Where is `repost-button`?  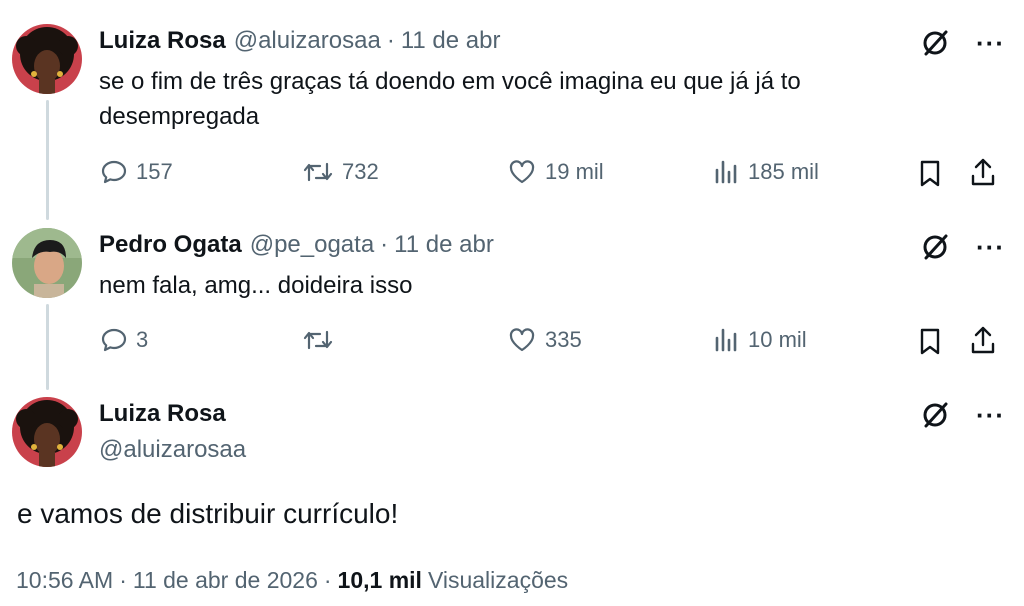
repost-button is located at coordinates (322, 340).